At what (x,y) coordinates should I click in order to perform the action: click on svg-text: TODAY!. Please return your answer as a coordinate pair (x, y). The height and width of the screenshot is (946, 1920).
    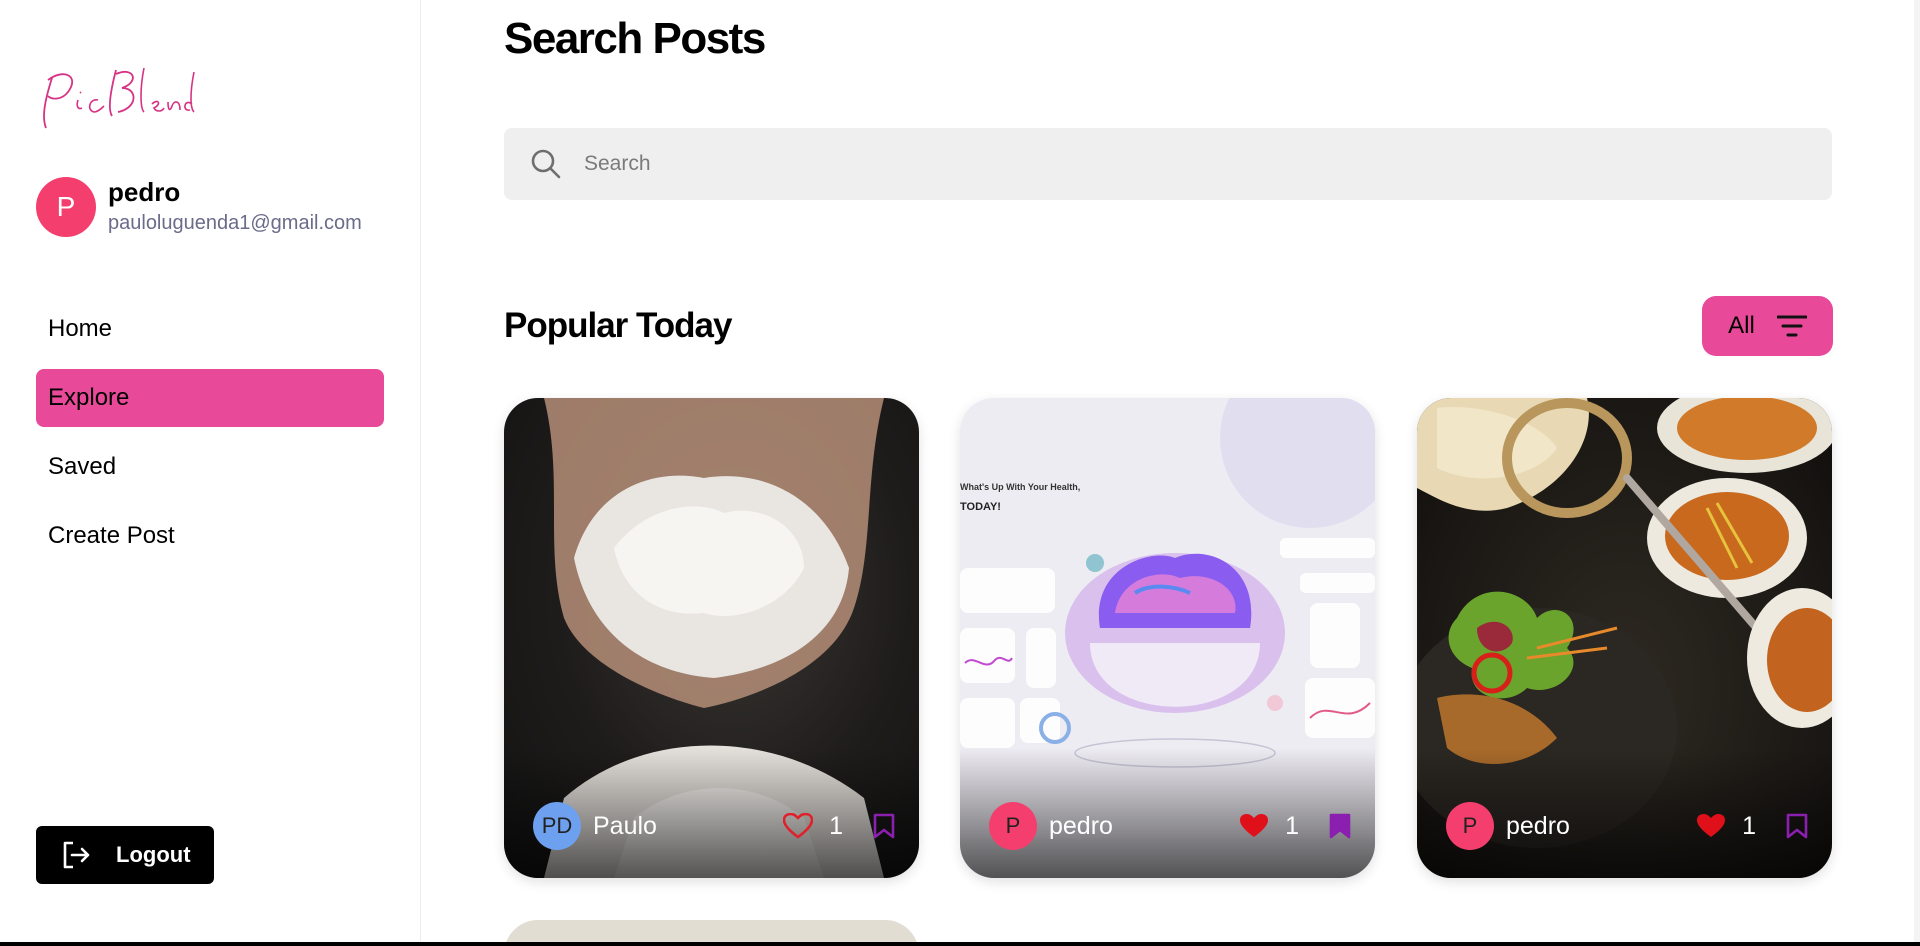
    Looking at the image, I should click on (980, 507).